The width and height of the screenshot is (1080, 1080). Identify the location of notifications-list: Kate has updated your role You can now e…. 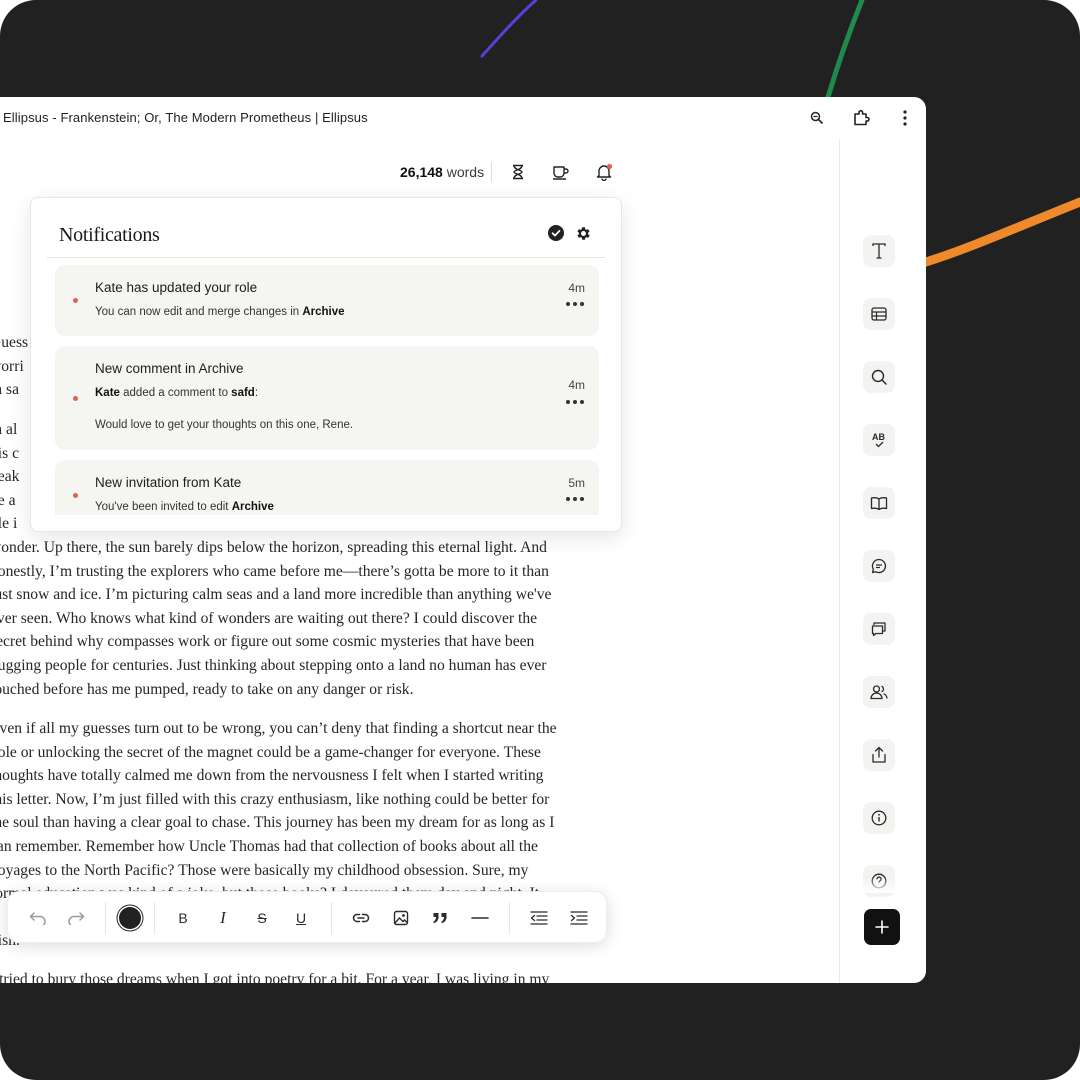
(327, 390).